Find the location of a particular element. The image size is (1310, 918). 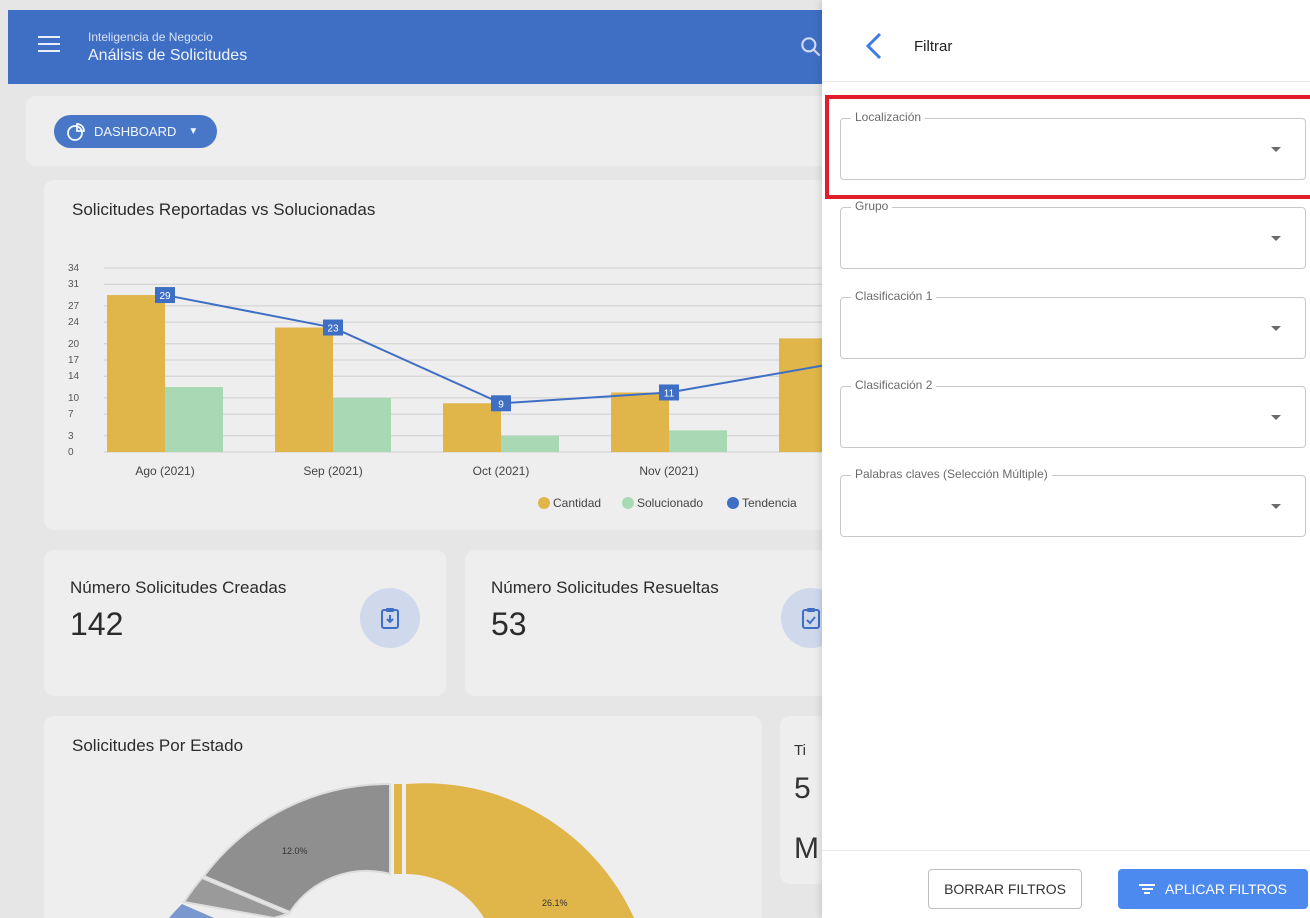

classification-2-select: Clasificación 2 is located at coordinates (1073, 413).